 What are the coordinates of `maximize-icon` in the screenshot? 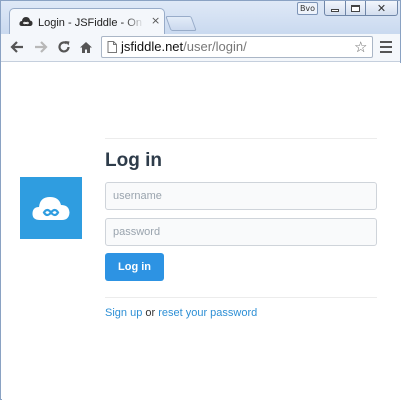 It's located at (355, 8).